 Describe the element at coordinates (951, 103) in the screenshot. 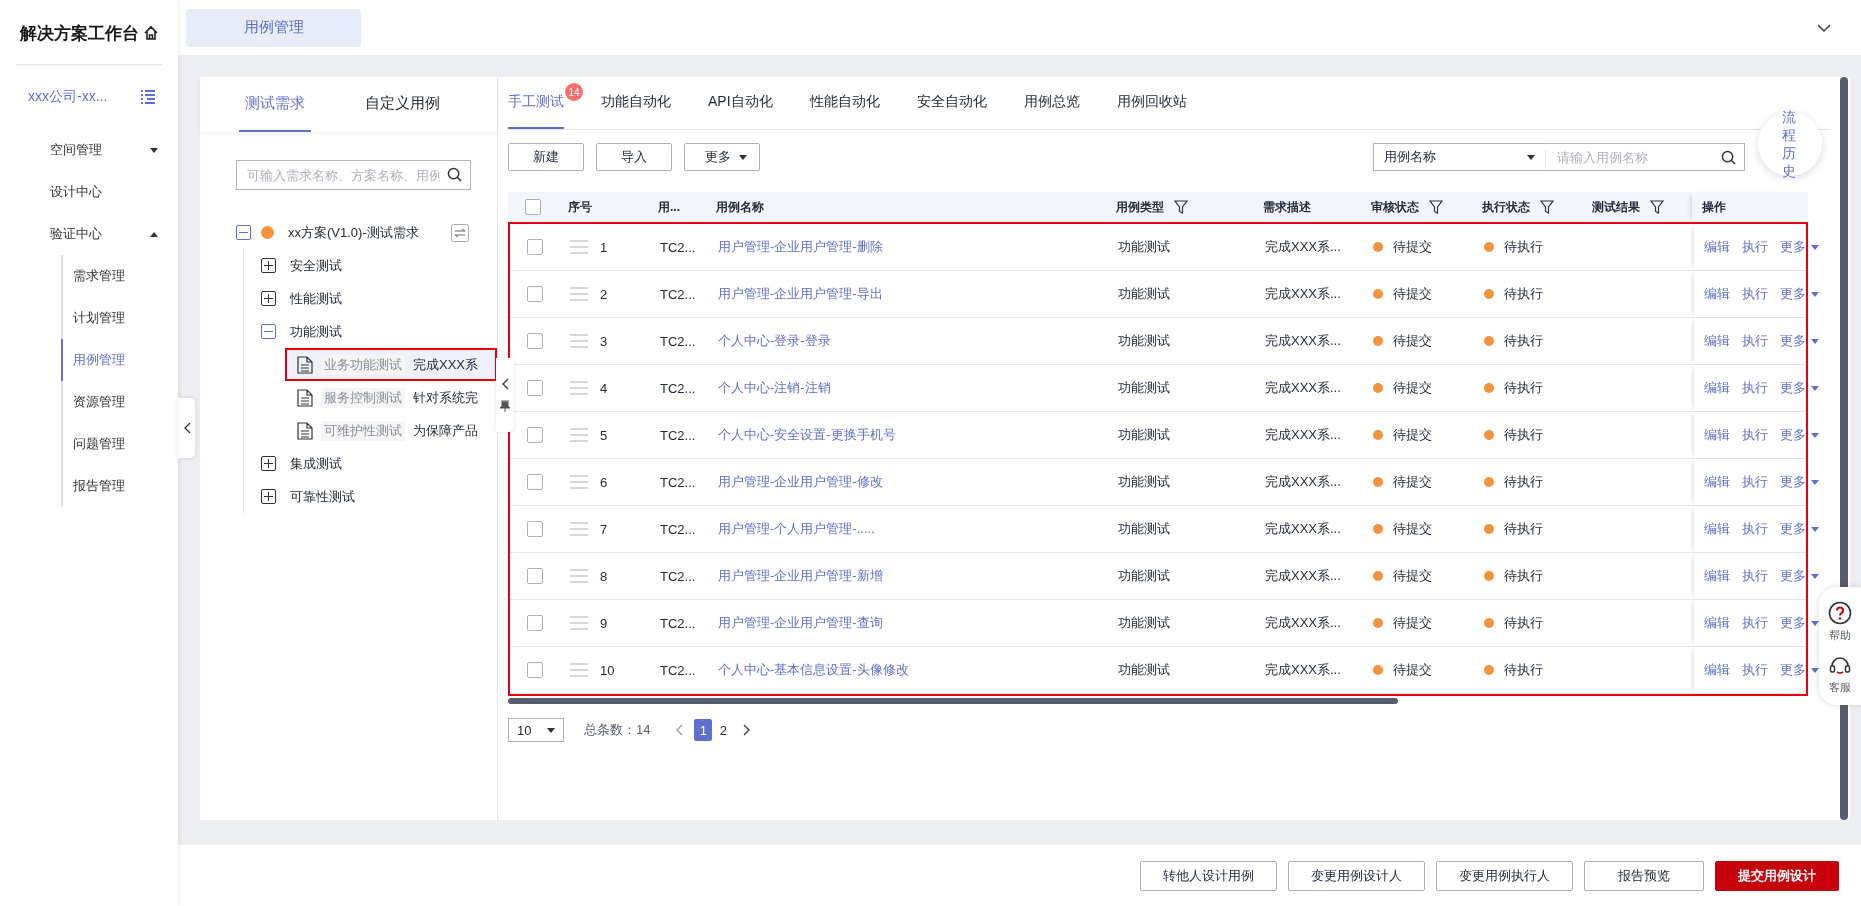

I see `tab: 安全自动化` at that location.